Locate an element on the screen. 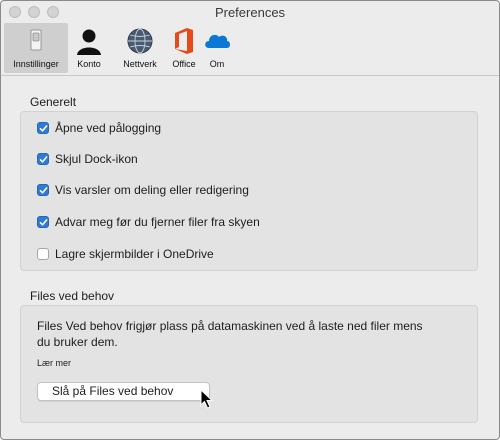  tab-om: Om is located at coordinates (217, 48).